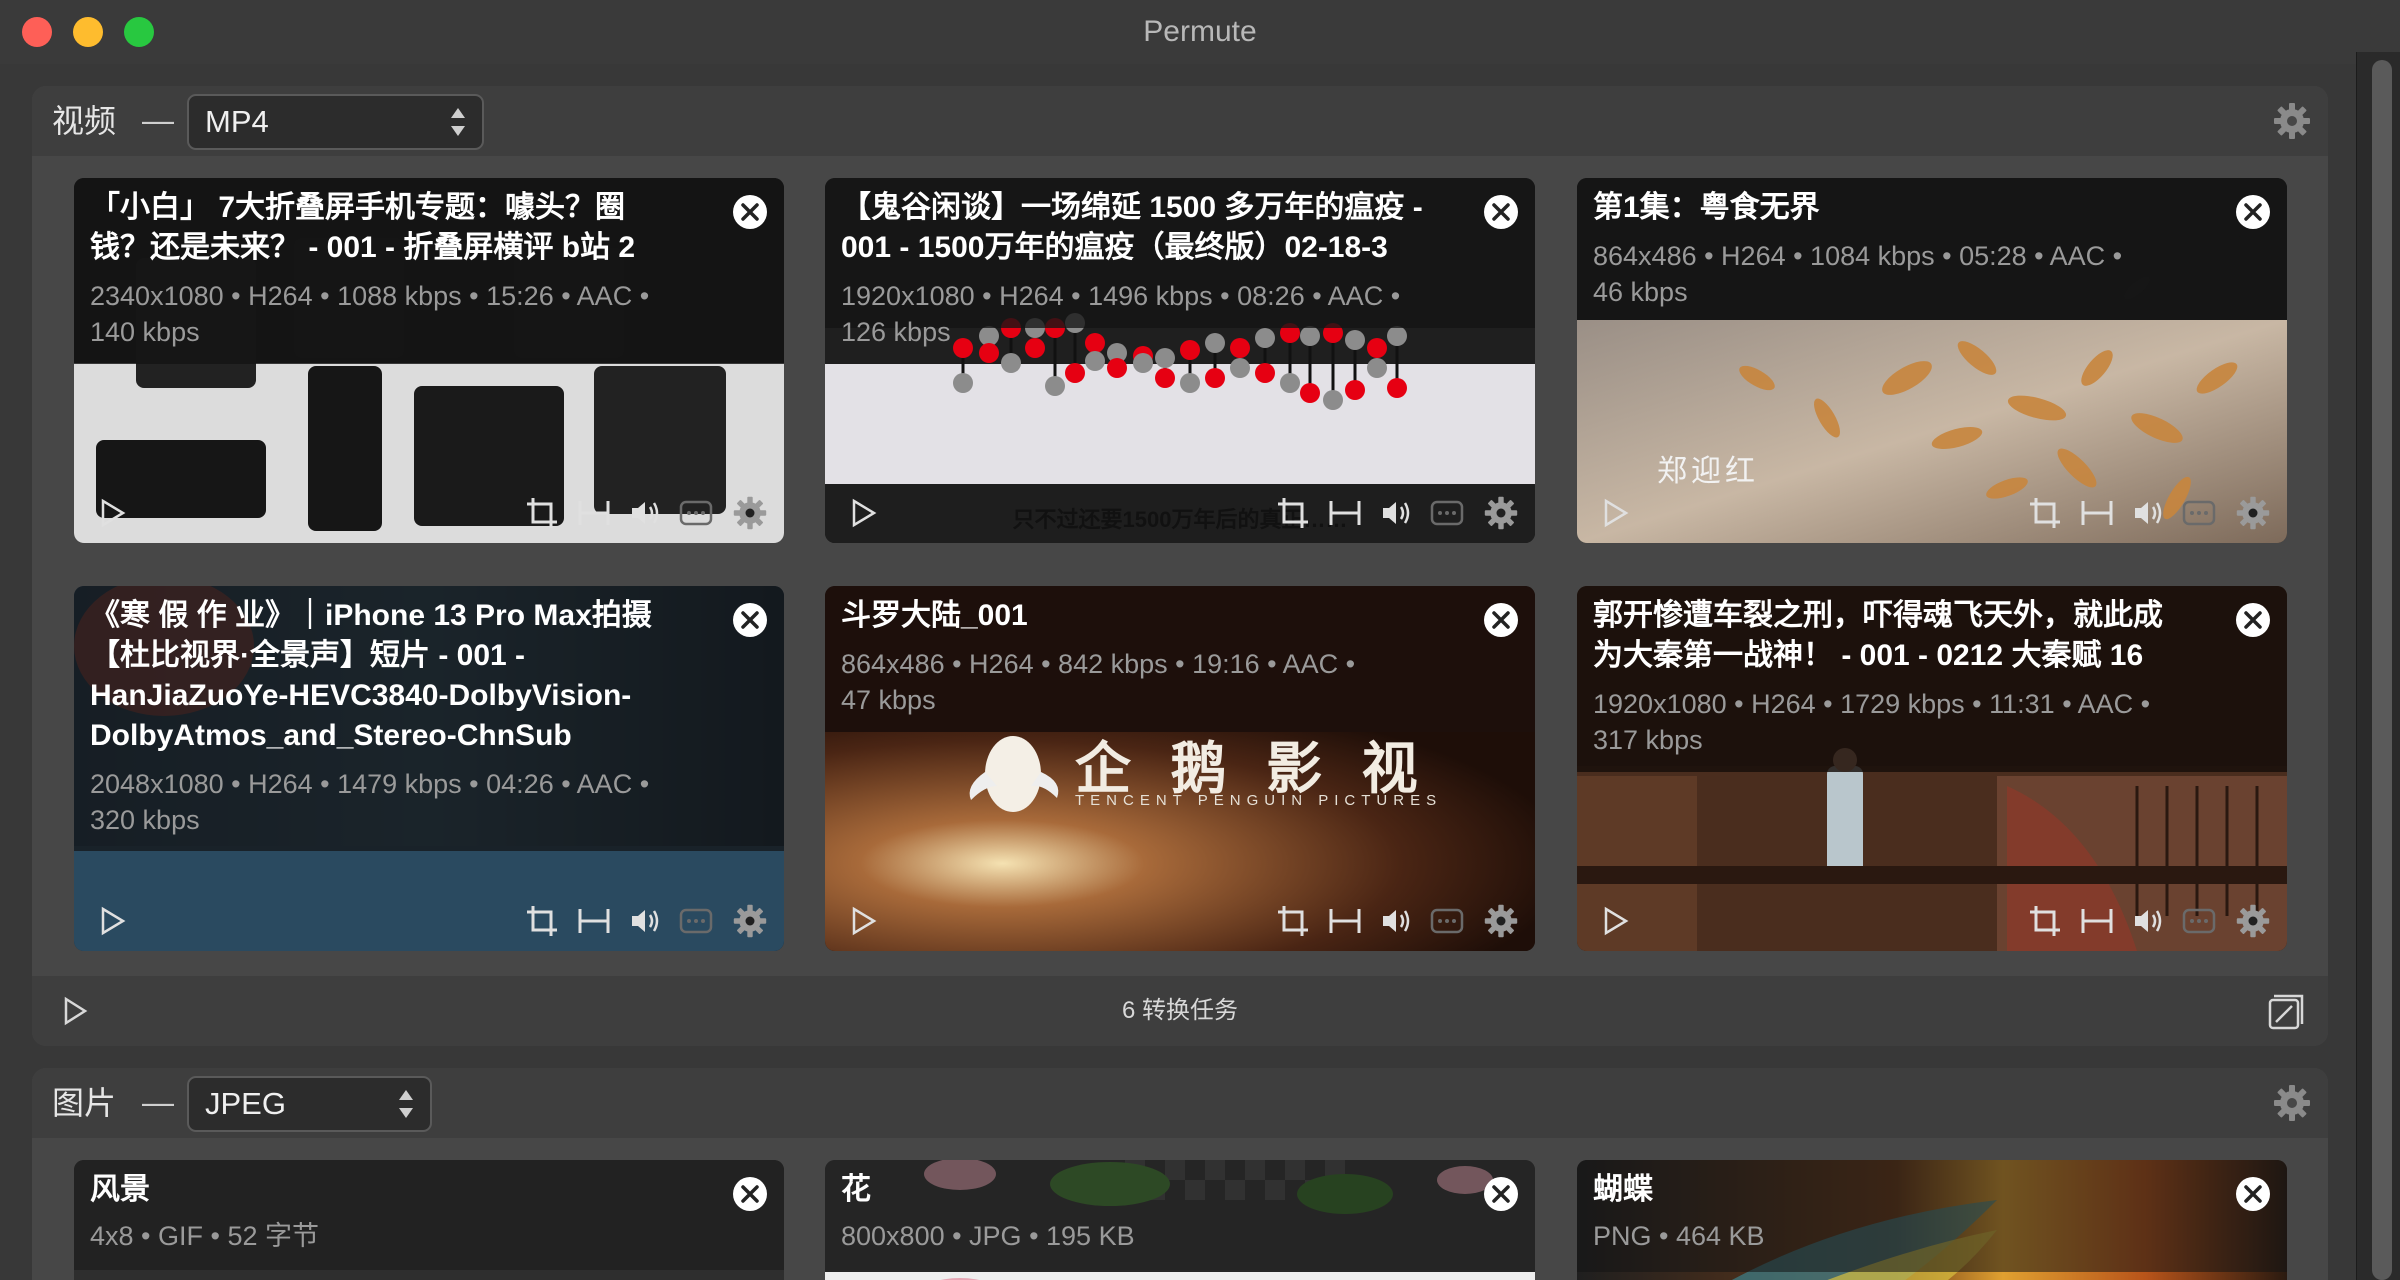 This screenshot has width=2400, height=1280. What do you see at coordinates (1180, 1220) in the screenshot?
I see `image-card: 花 800x800 • JPG • 195 KB` at bounding box center [1180, 1220].